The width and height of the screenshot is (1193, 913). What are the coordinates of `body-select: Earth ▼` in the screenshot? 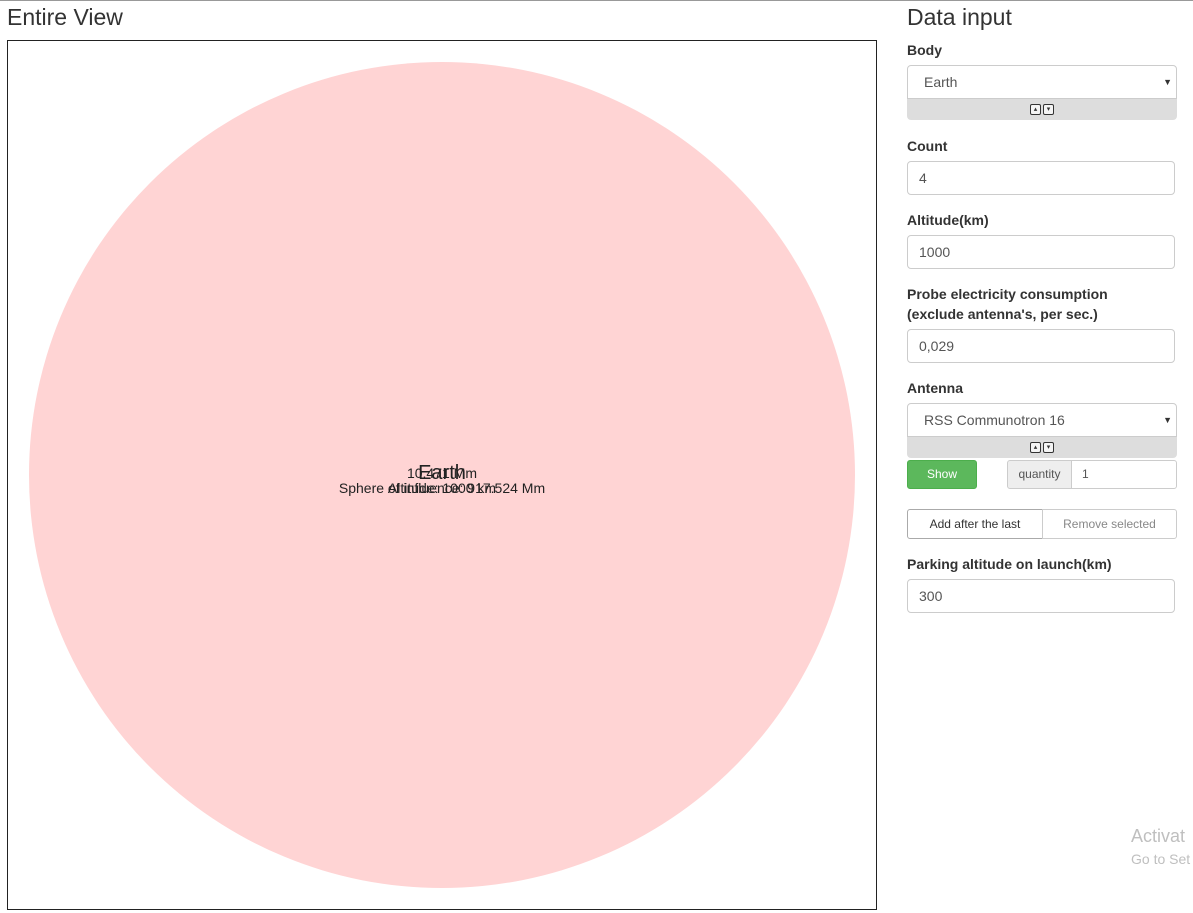 It's located at (1042, 82).